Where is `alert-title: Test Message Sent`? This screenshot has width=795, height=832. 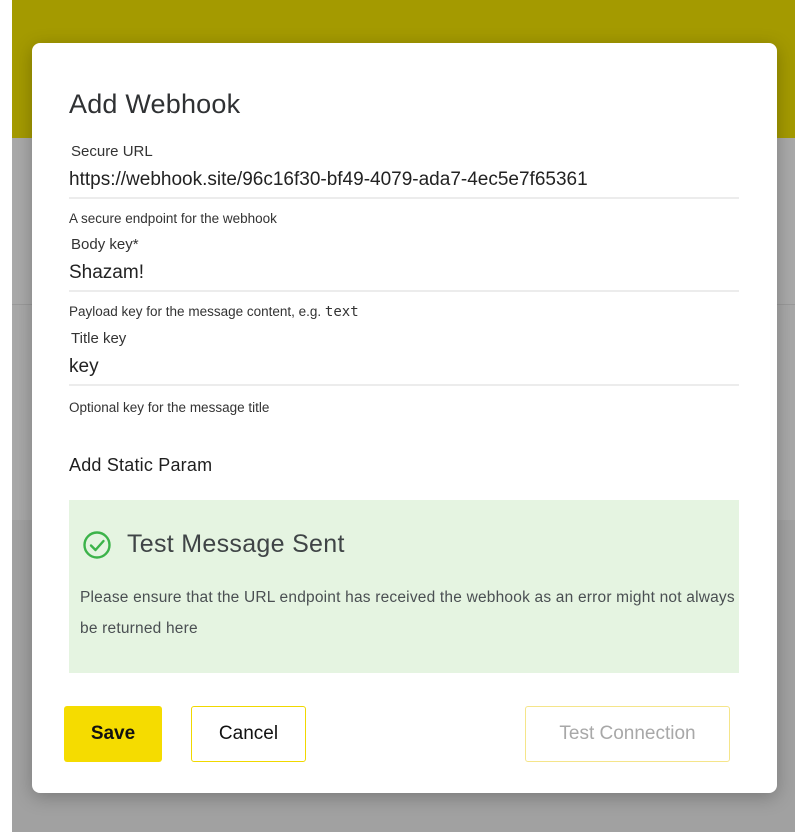
alert-title: Test Message Sent is located at coordinates (236, 544).